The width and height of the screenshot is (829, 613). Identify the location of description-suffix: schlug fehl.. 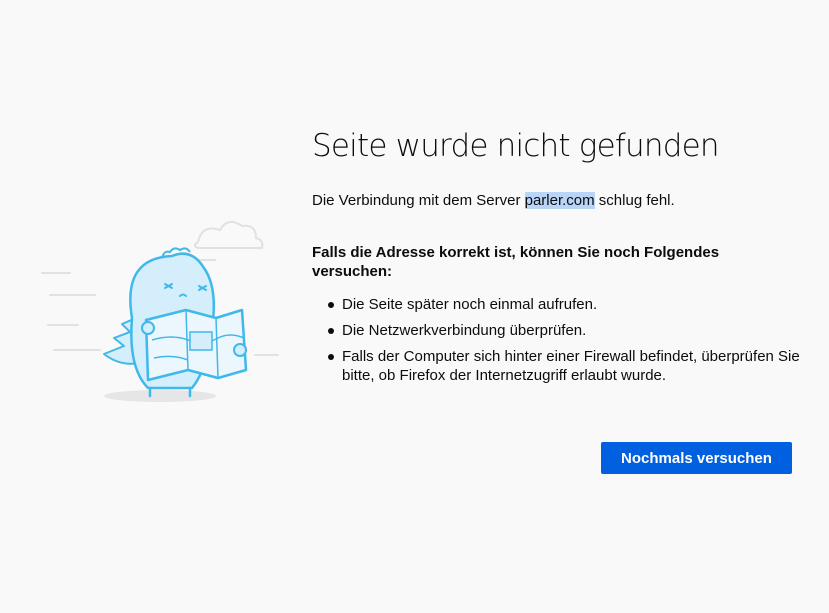
(634, 201).